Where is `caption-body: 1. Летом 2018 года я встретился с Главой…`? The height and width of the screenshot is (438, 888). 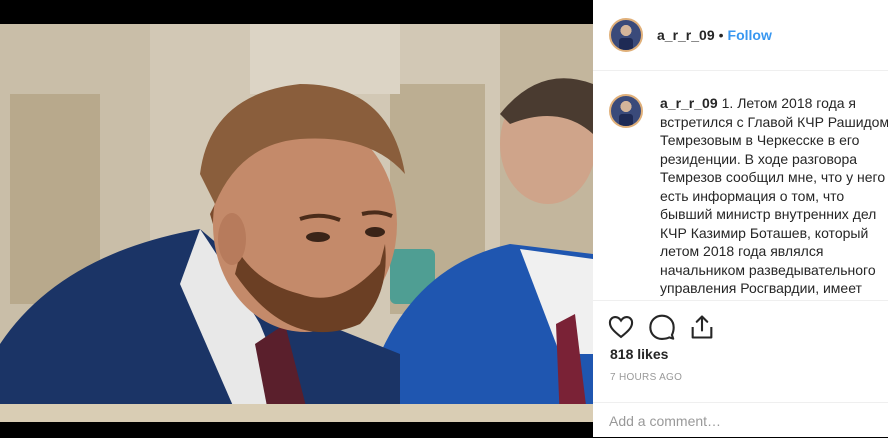
caption-body: 1. Летом 2018 года я встретился с Главой… is located at coordinates (774, 195).